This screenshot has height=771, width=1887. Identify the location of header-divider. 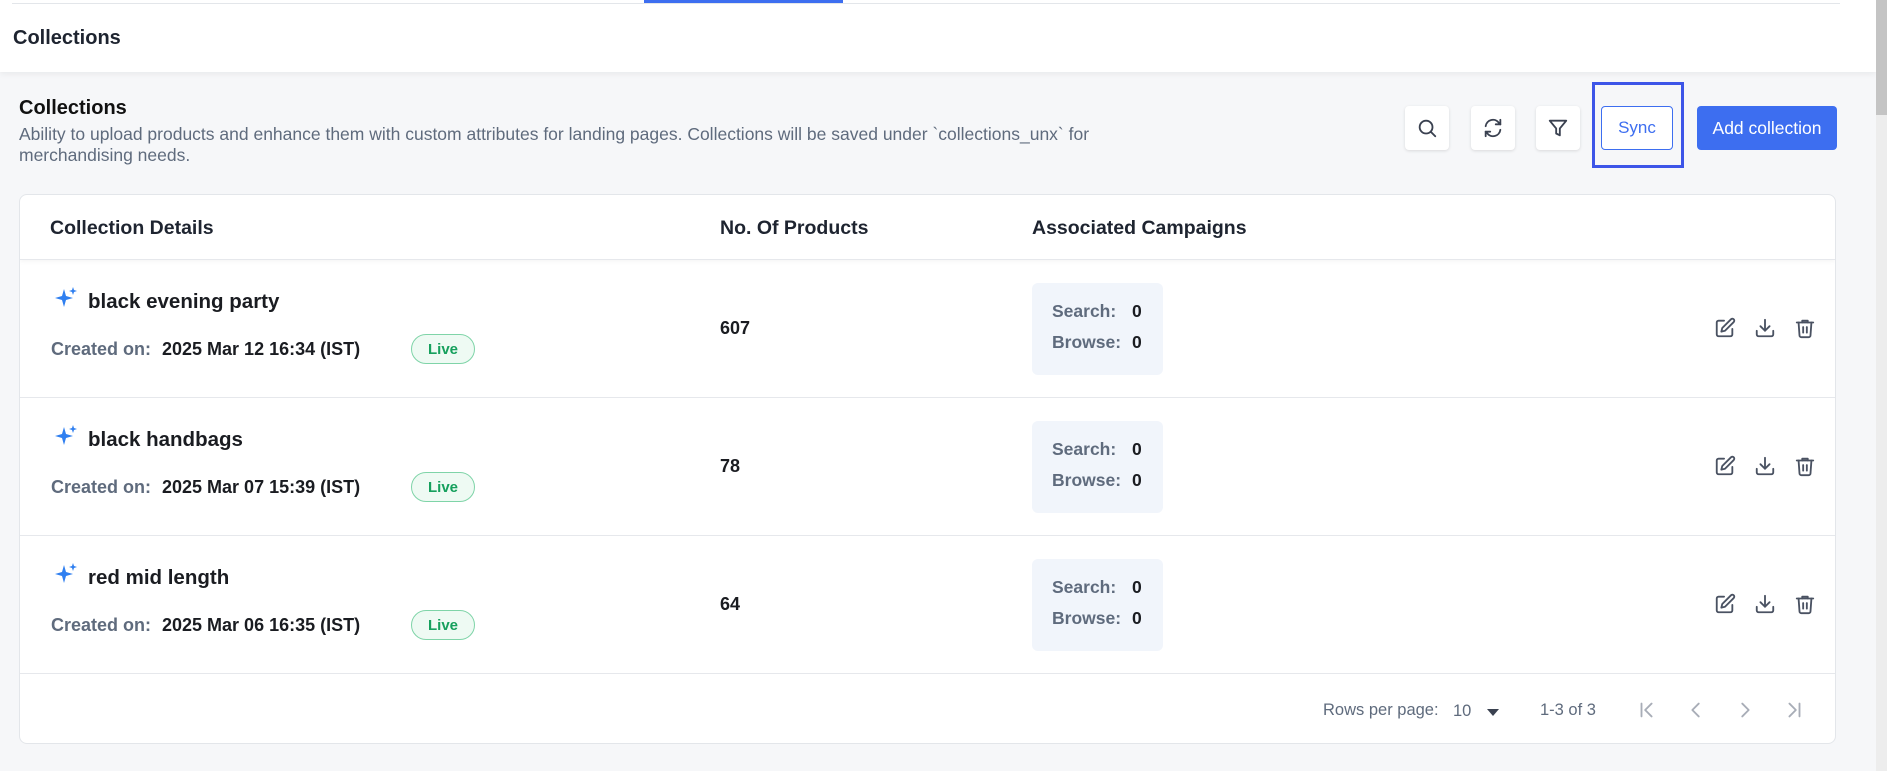
(926, 3).